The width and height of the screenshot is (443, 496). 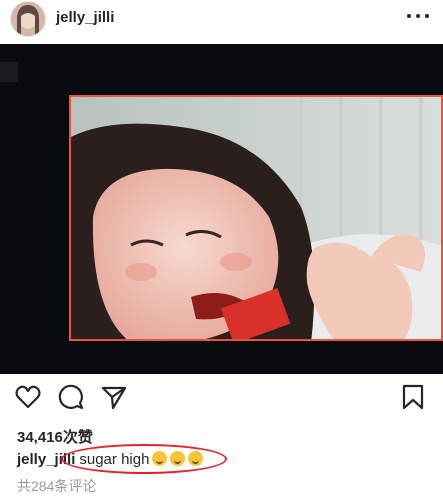 I want to click on likes-count: 34,416次赞, so click(x=55, y=436).